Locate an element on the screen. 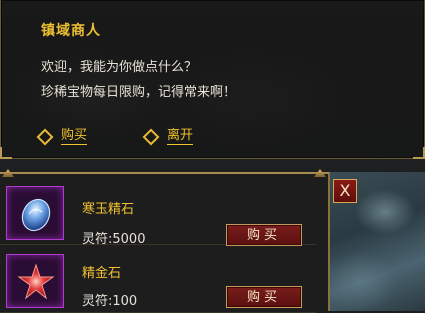  blue-jade-stone-icon is located at coordinates (36, 215).